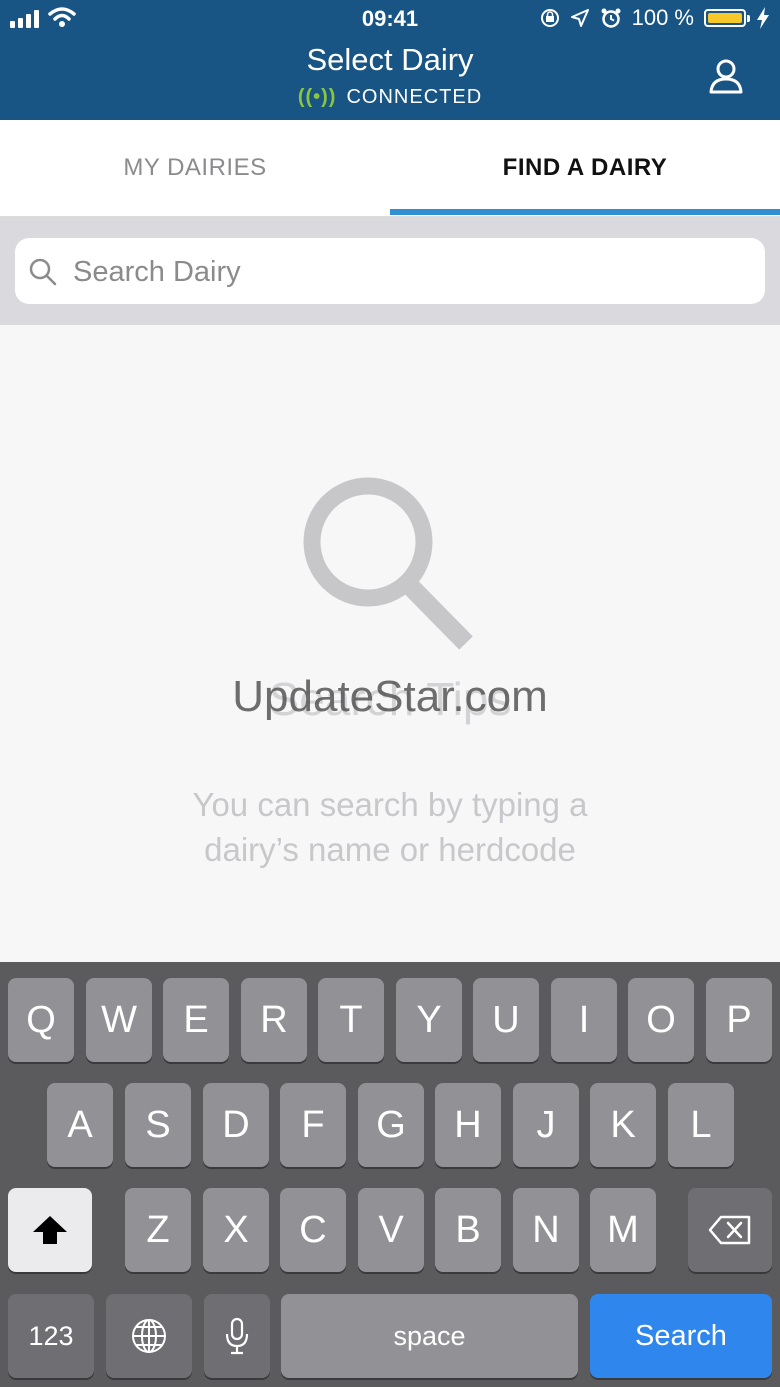 The width and height of the screenshot is (780, 1387). Describe the element at coordinates (429, 1020) in the screenshot. I see `key-y: Y` at that location.